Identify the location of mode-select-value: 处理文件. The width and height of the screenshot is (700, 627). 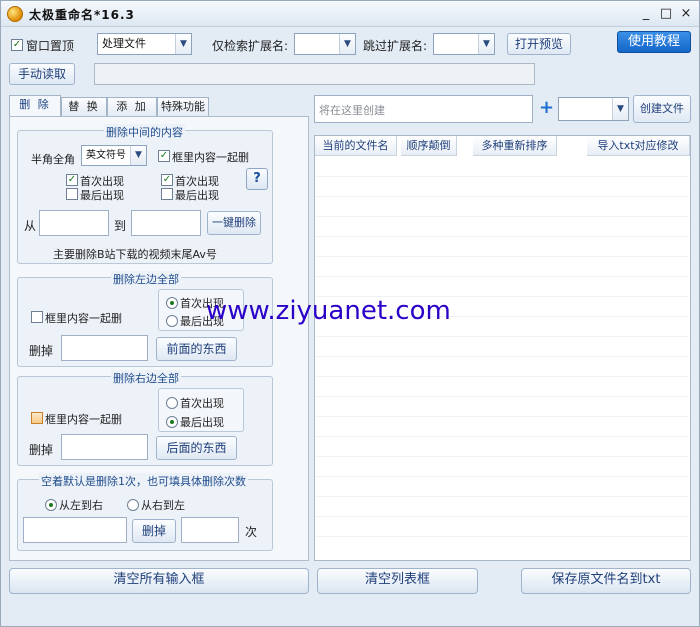
(124, 43).